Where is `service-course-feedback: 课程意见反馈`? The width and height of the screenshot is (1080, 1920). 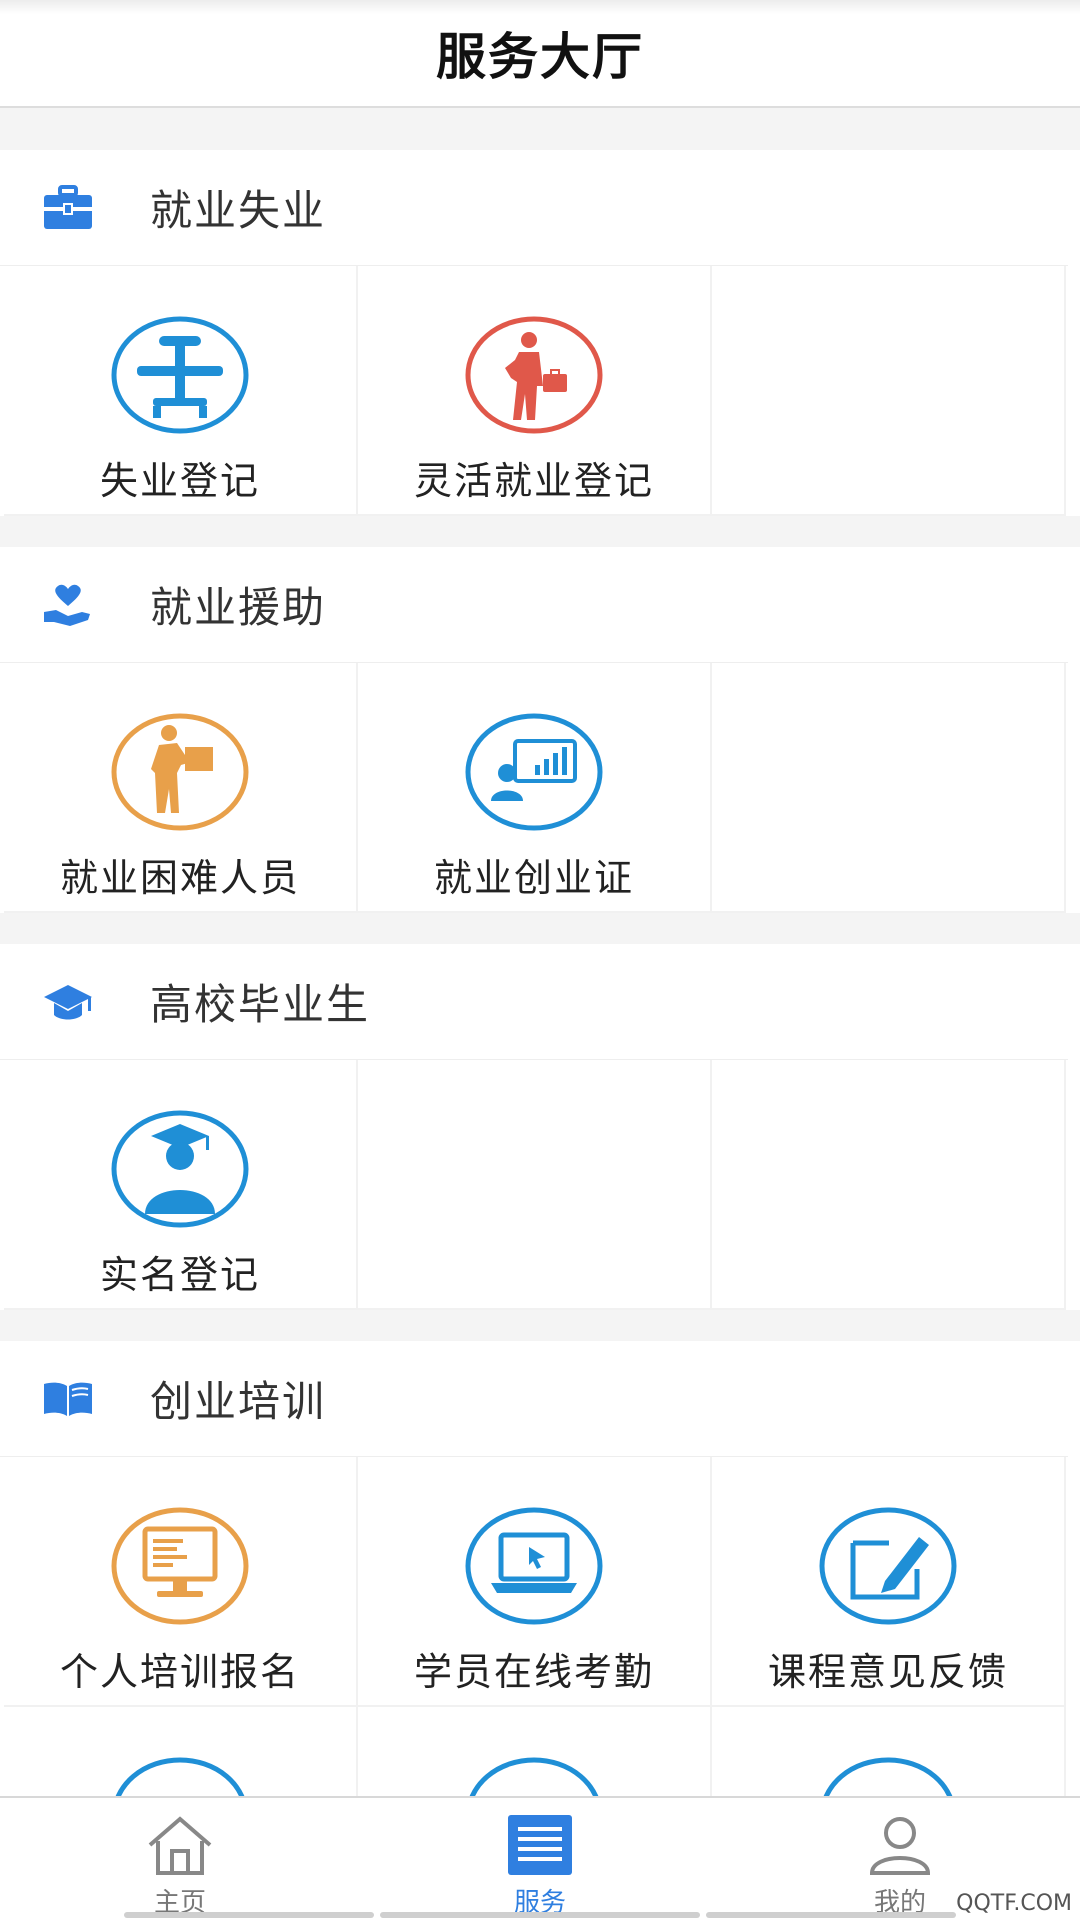
service-course-feedback: 课程意见反馈 is located at coordinates (889, 1582).